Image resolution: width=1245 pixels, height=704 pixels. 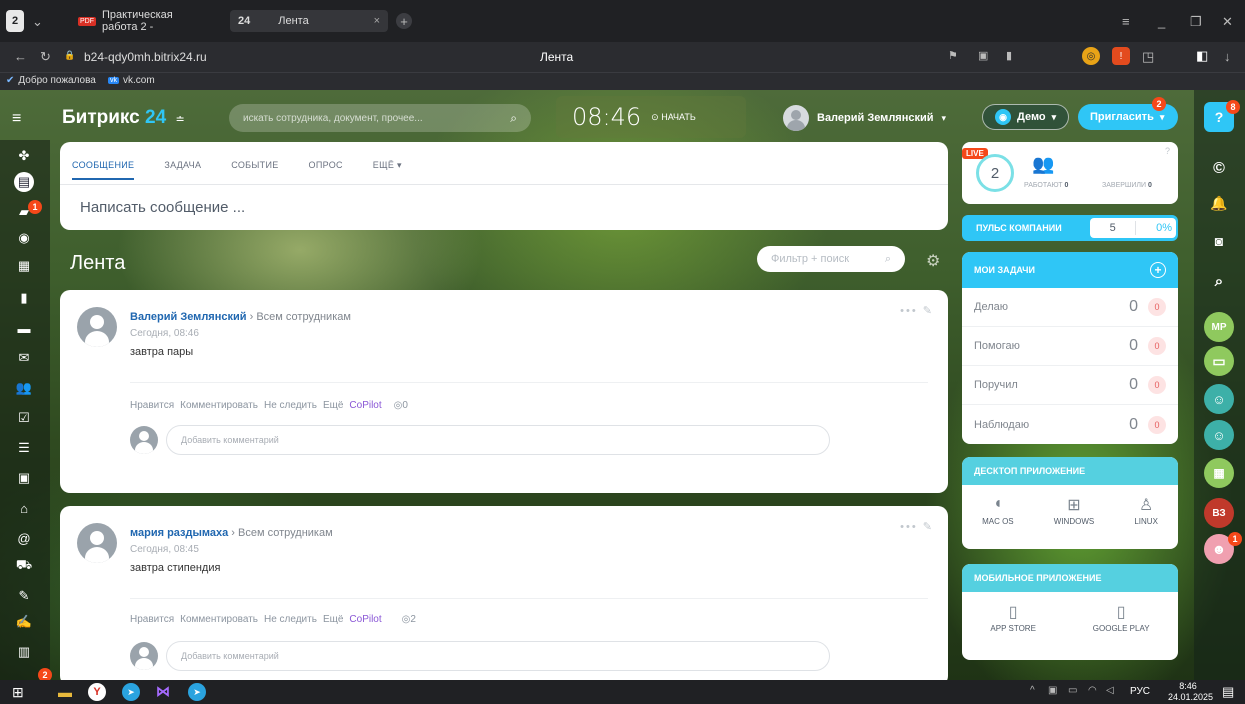 I want to click on mail-icon: ✉, so click(x=24, y=358).